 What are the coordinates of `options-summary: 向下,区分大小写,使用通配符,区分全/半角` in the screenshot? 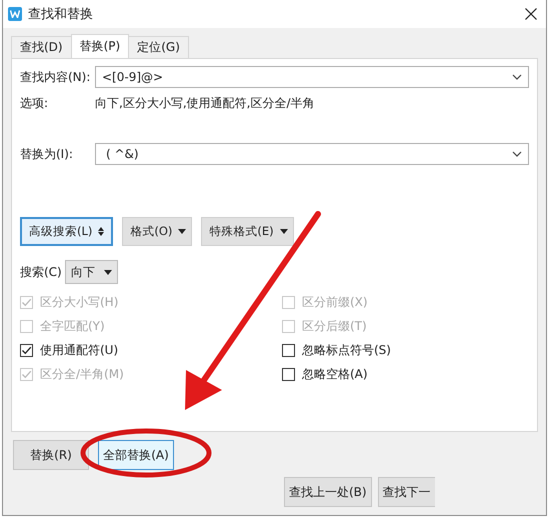 It's located at (204, 103).